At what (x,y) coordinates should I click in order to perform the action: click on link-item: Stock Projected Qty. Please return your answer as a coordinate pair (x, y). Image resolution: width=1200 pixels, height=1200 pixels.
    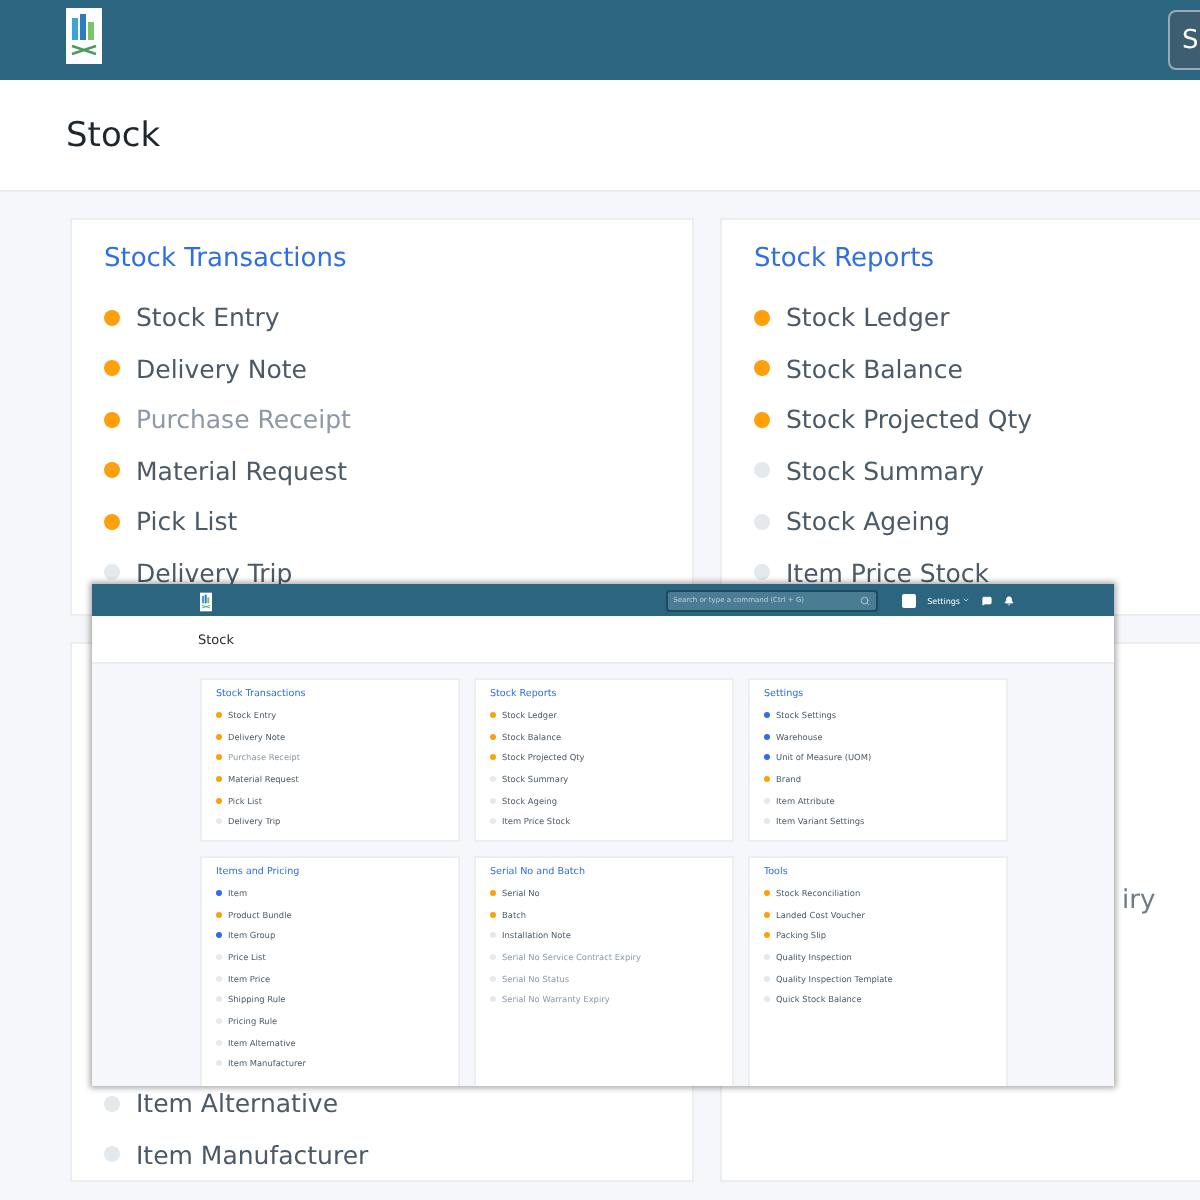
    Looking at the image, I should click on (909, 419).